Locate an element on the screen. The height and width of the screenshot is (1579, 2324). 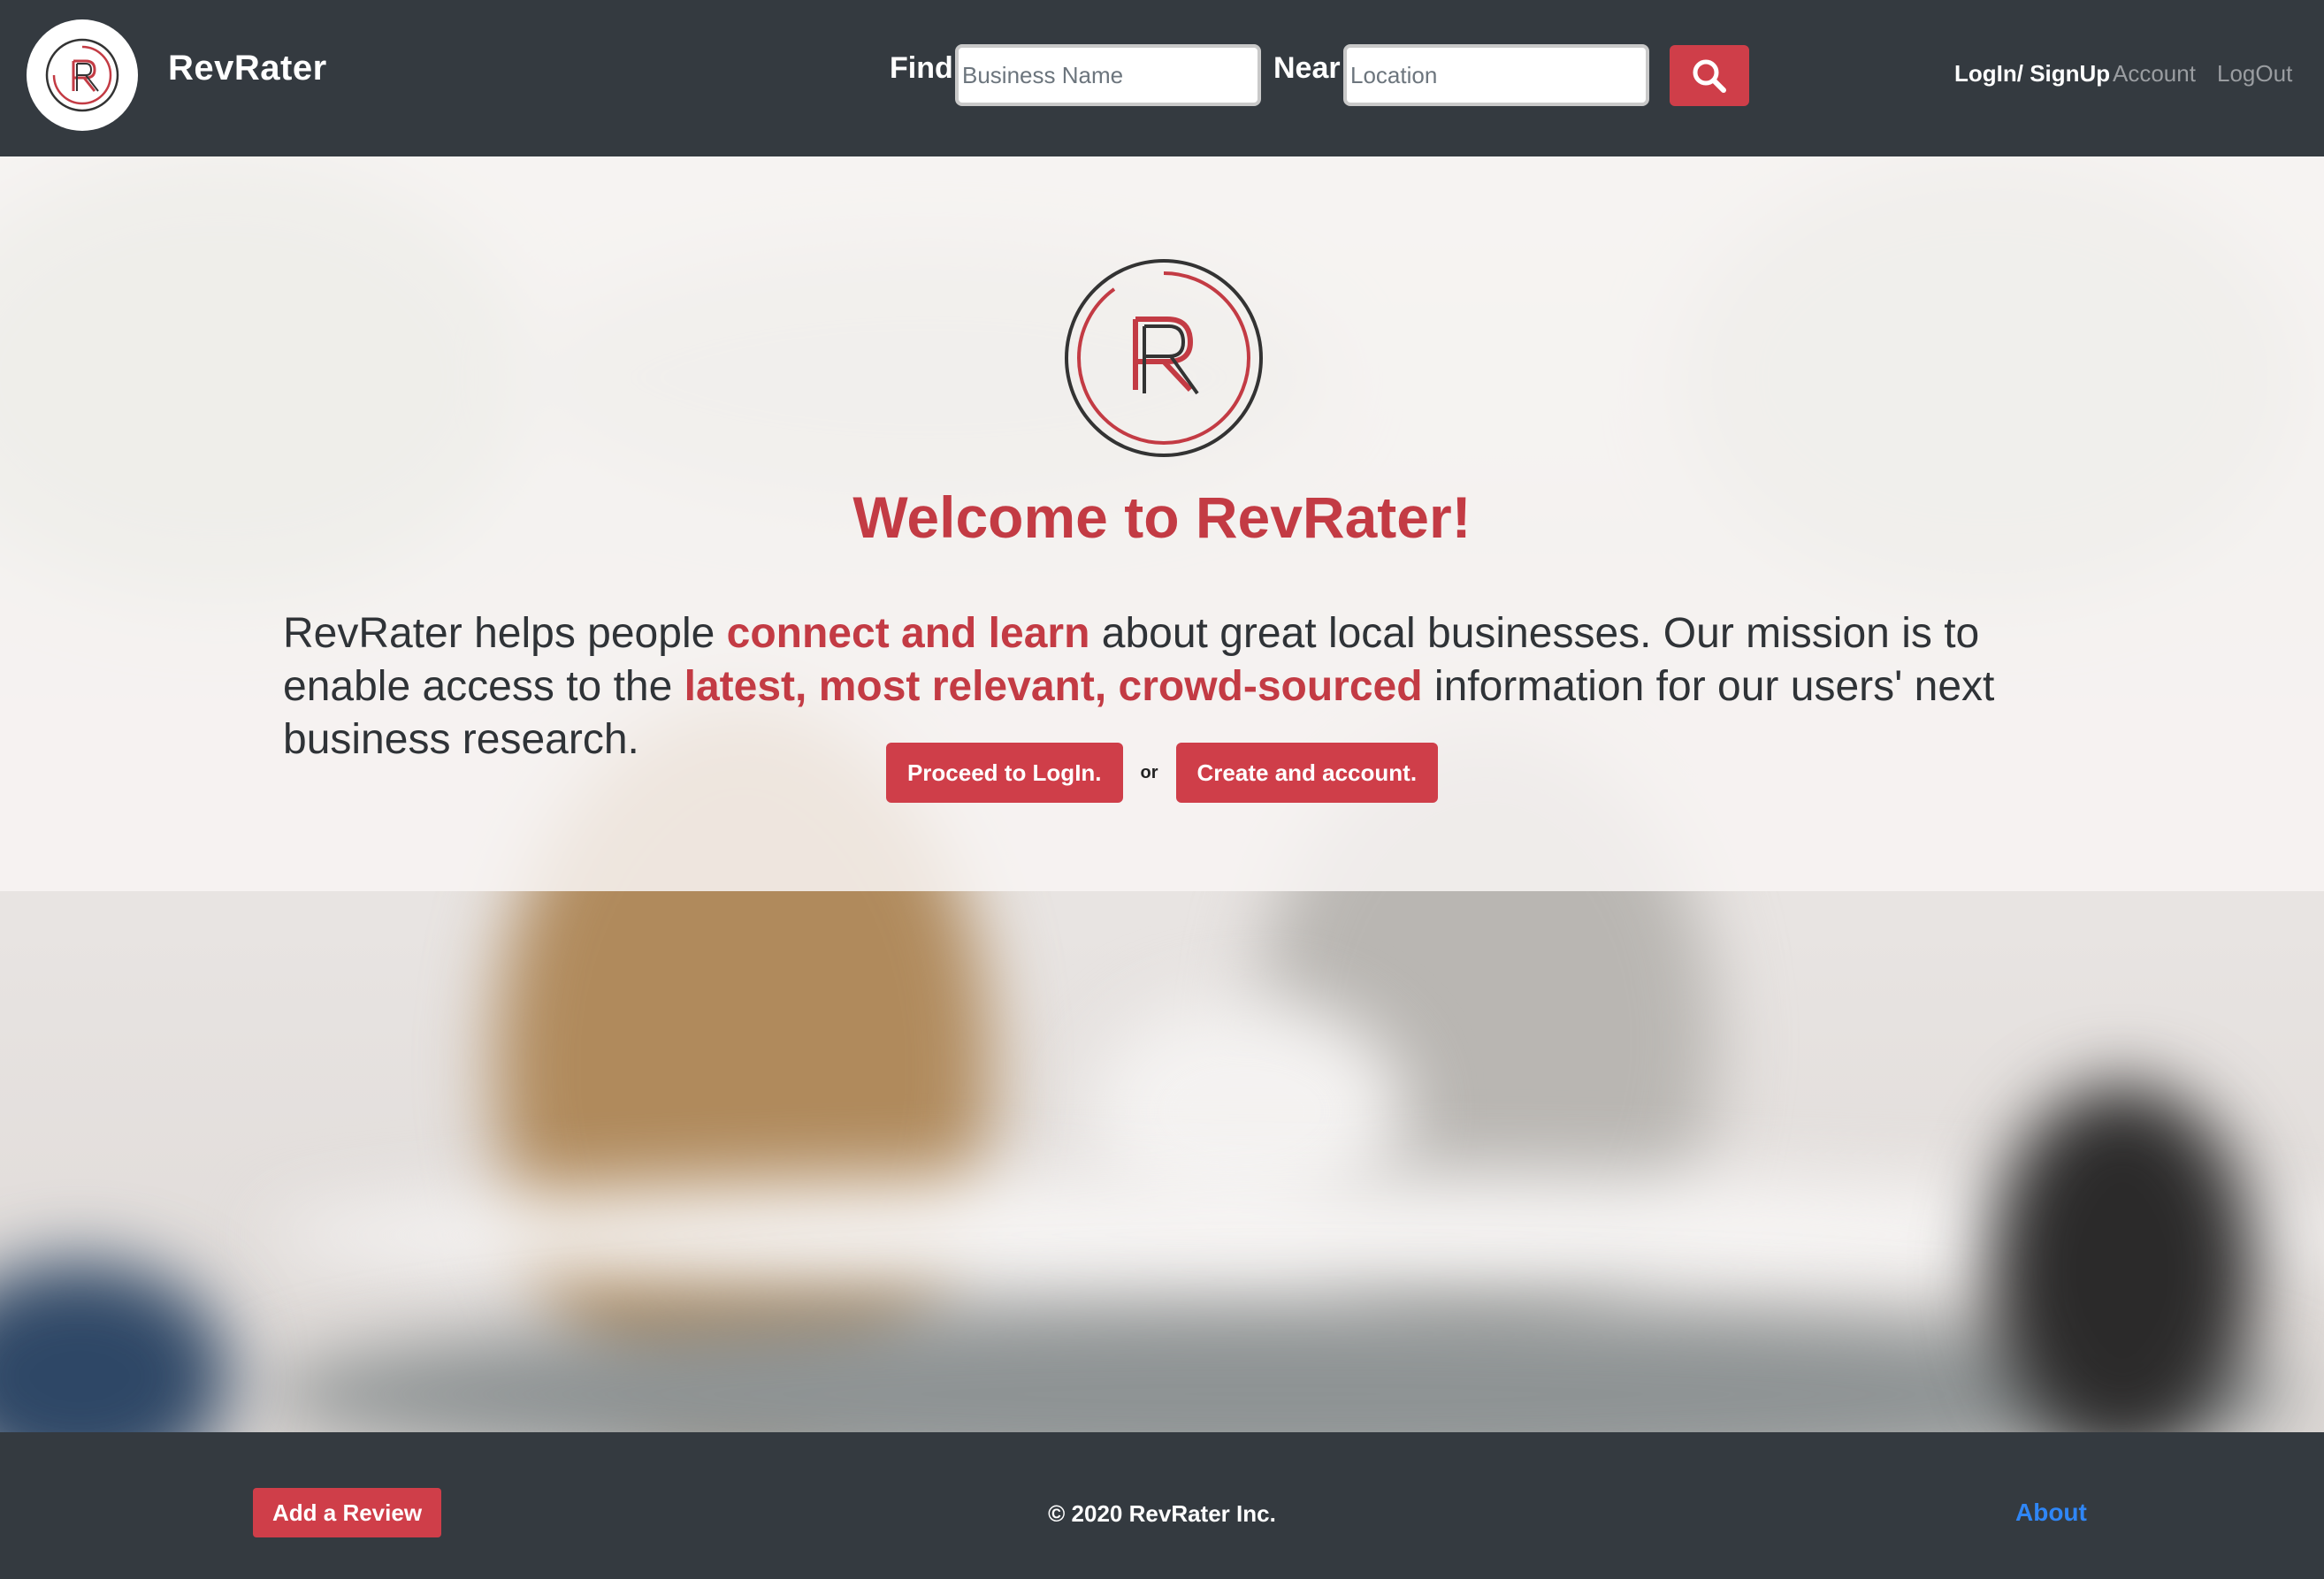
search-icon is located at coordinates (1709, 76).